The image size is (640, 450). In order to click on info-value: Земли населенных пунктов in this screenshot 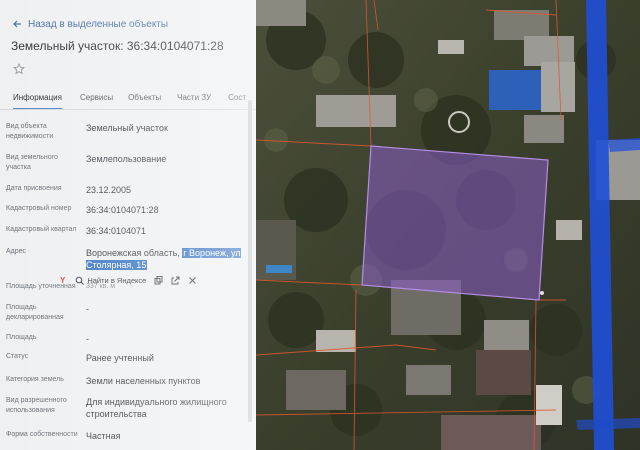, I will do `click(143, 381)`.